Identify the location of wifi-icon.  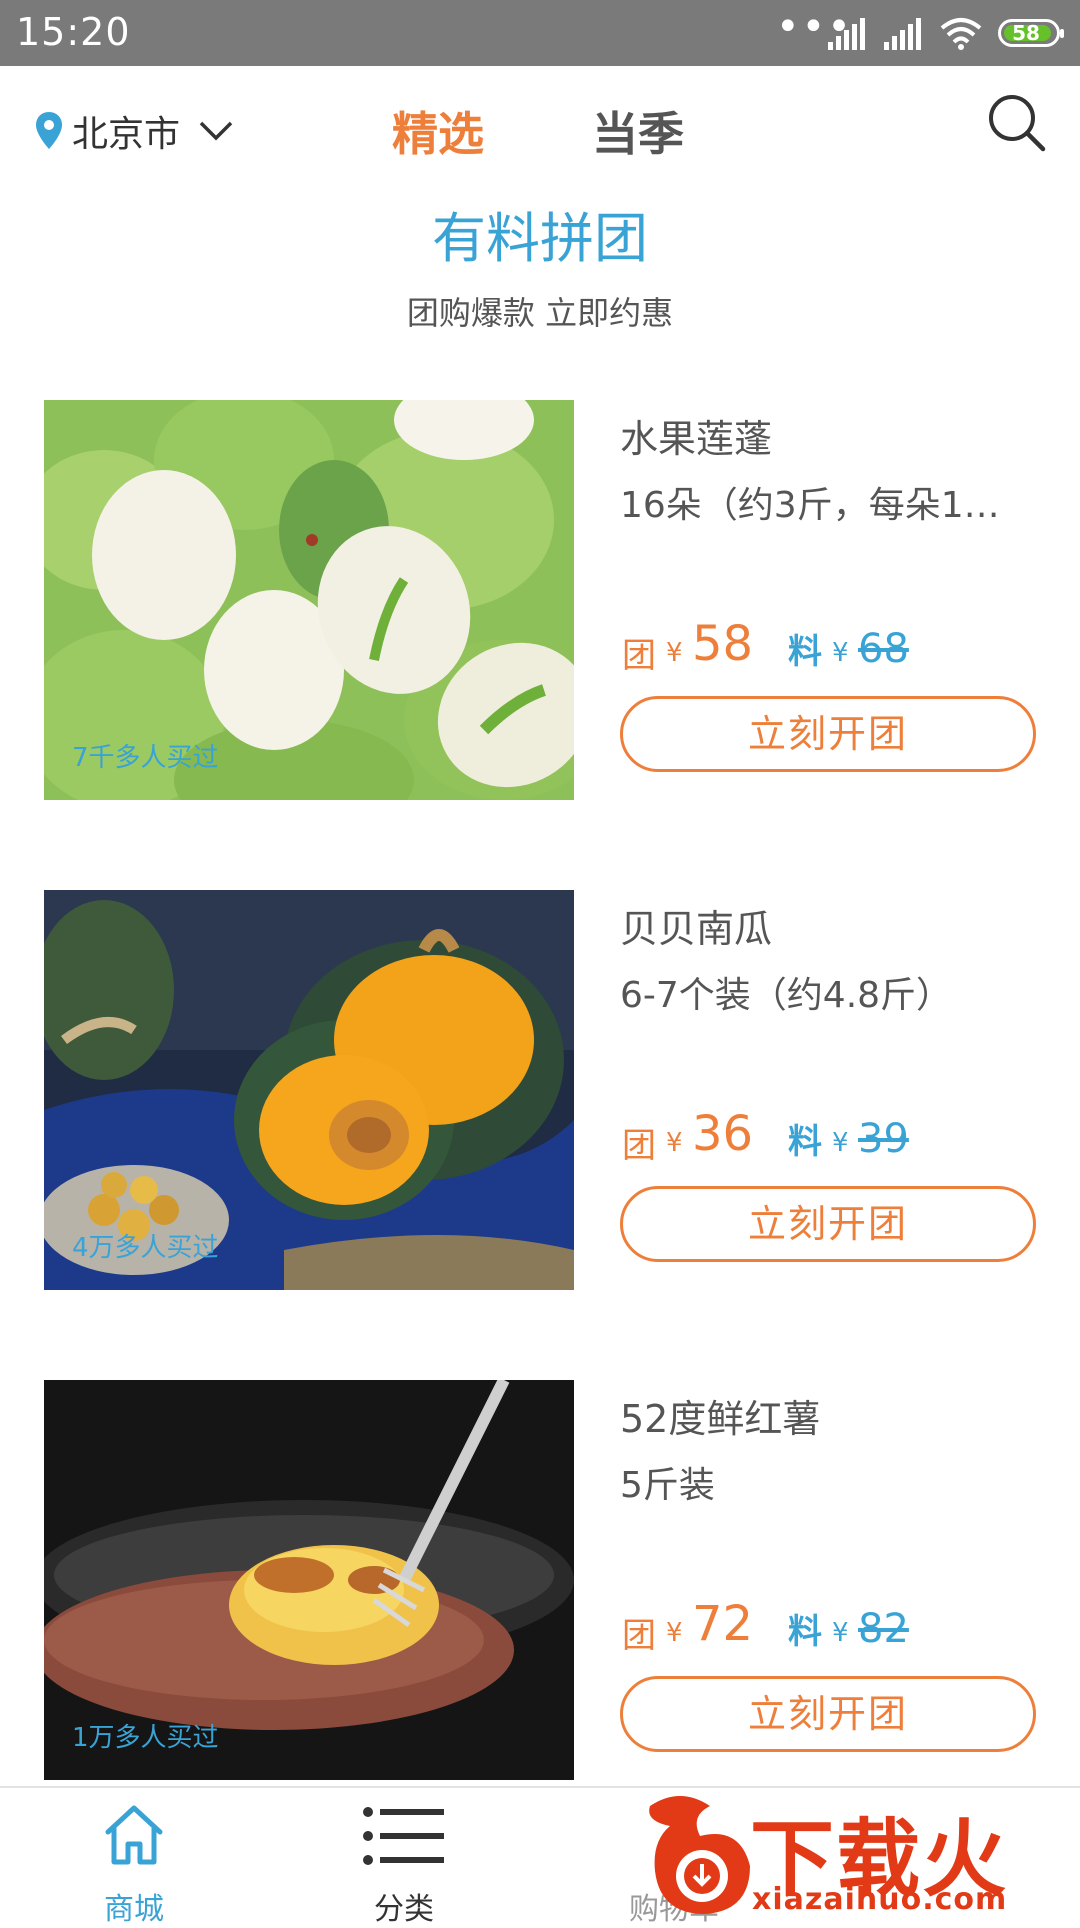
(961, 34).